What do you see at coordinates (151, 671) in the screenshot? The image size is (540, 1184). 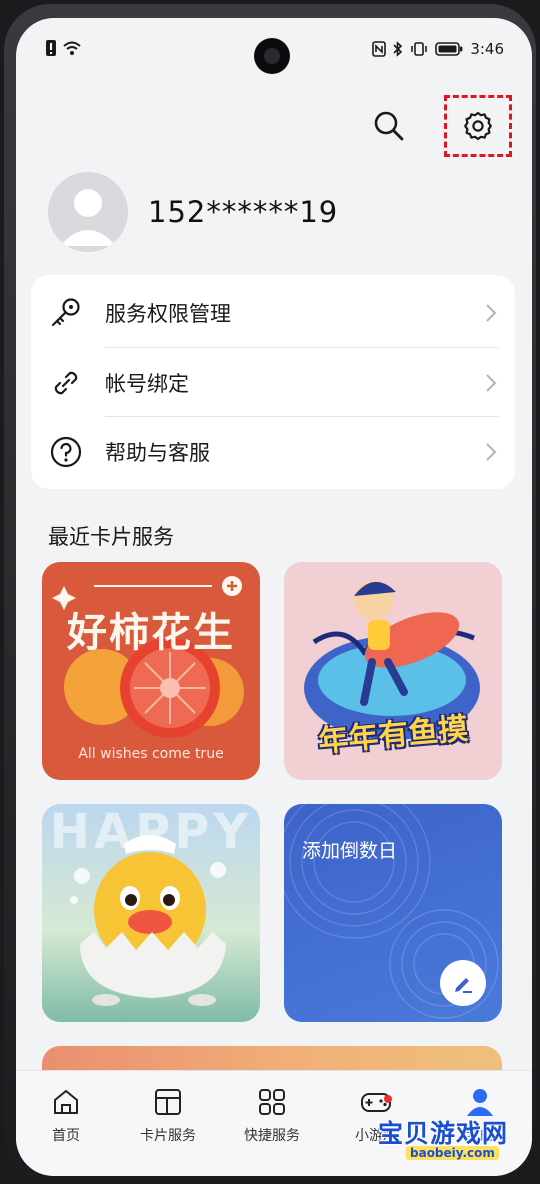 I see `card-persimmon: 好柿花生 All wishes come true` at bounding box center [151, 671].